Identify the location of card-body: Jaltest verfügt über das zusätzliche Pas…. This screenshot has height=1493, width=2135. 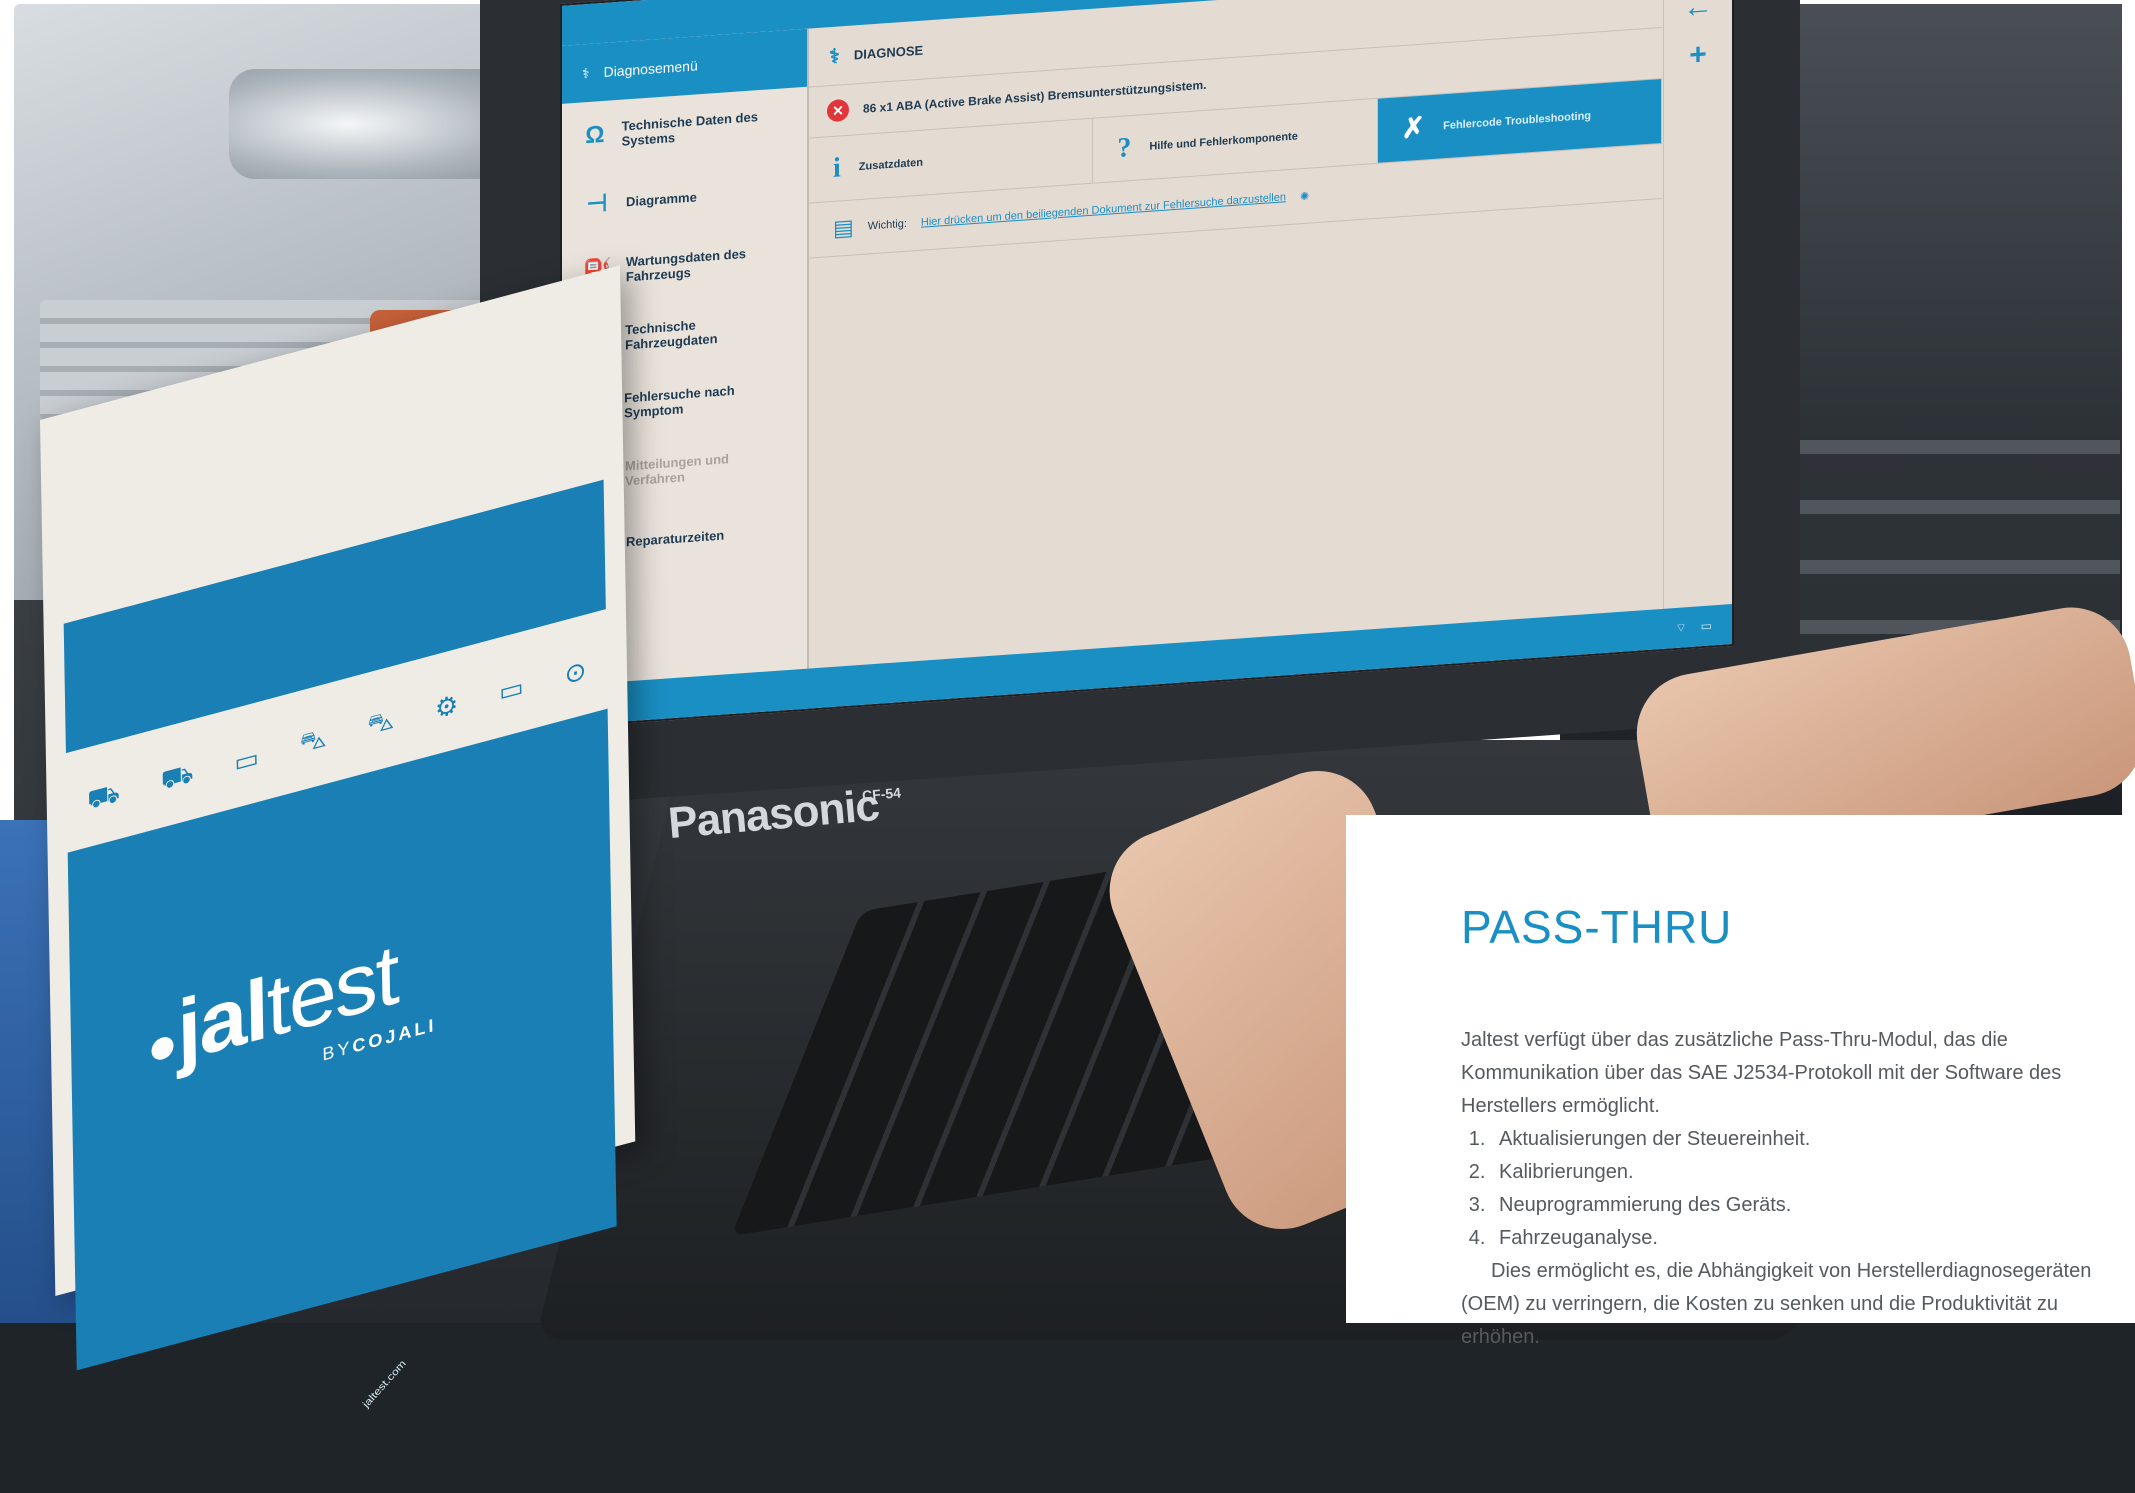
(1786, 1189).